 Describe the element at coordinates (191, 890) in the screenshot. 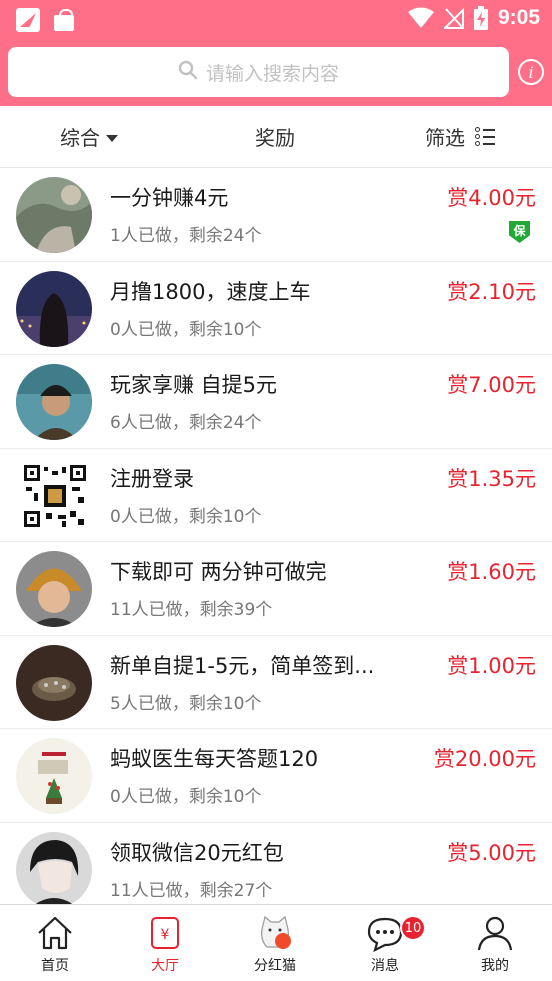

I see `task-stats: 11人已做，剩余27个` at that location.